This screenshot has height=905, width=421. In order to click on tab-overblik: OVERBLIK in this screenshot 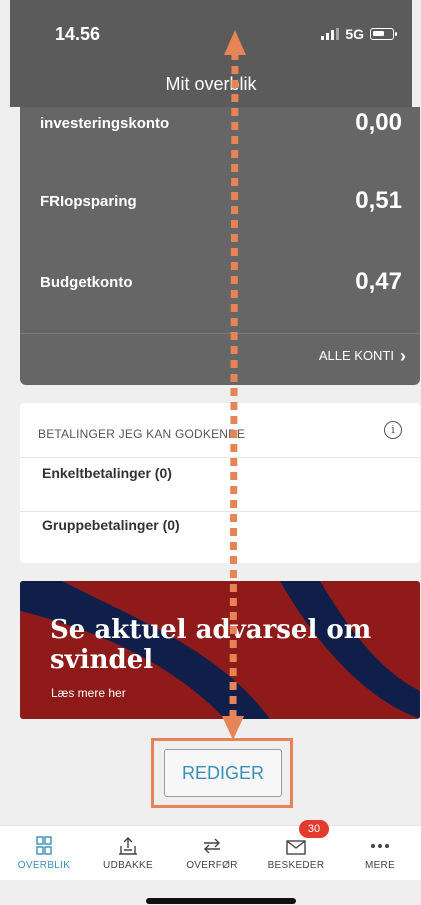, I will do `click(44, 853)`.